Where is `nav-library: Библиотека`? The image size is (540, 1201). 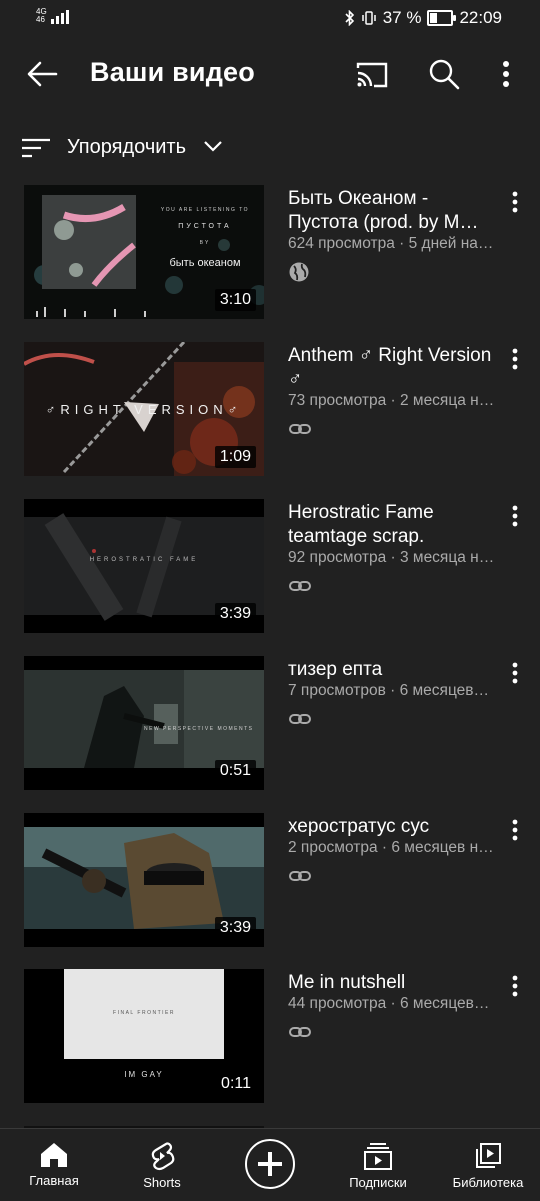
nav-library: Библиотека is located at coordinates (488, 1165).